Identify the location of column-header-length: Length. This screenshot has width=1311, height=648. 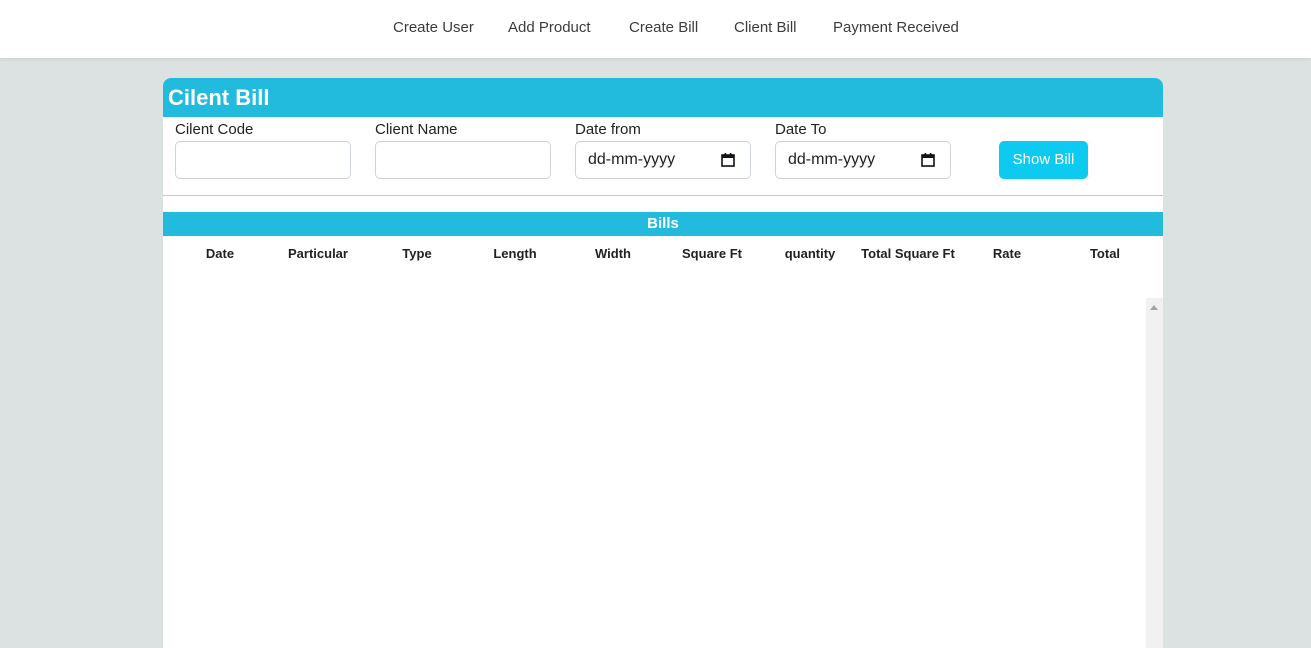
(515, 253).